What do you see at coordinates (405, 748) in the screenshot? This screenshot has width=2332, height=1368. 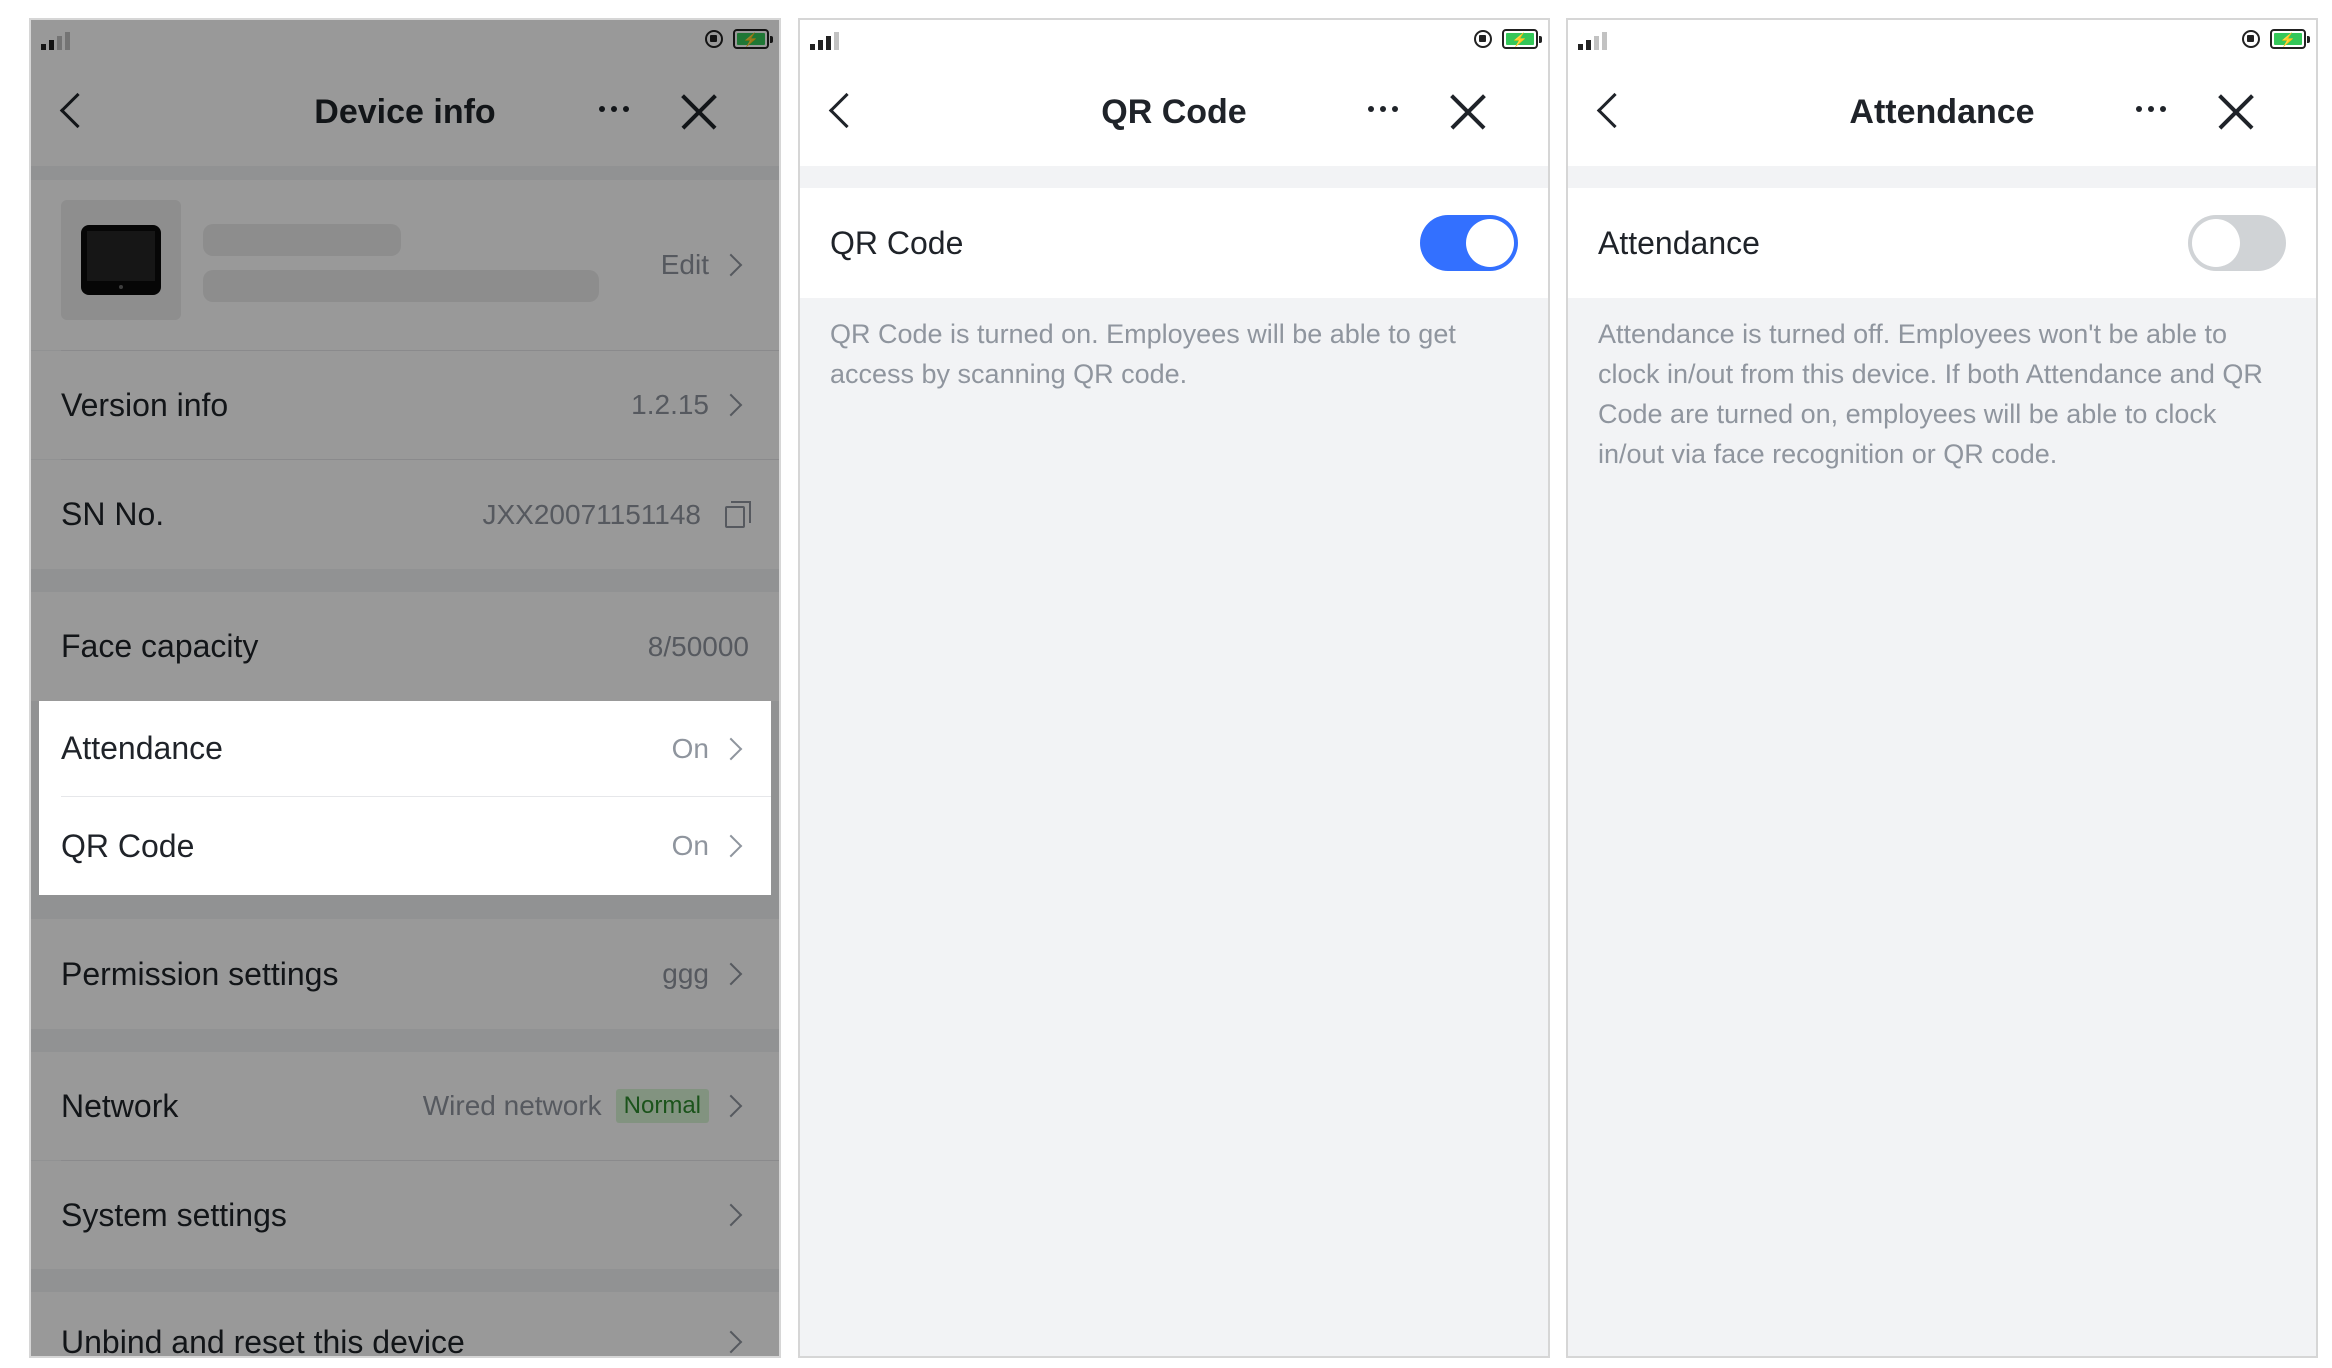 I see `attendance-row: Attendance On` at bounding box center [405, 748].